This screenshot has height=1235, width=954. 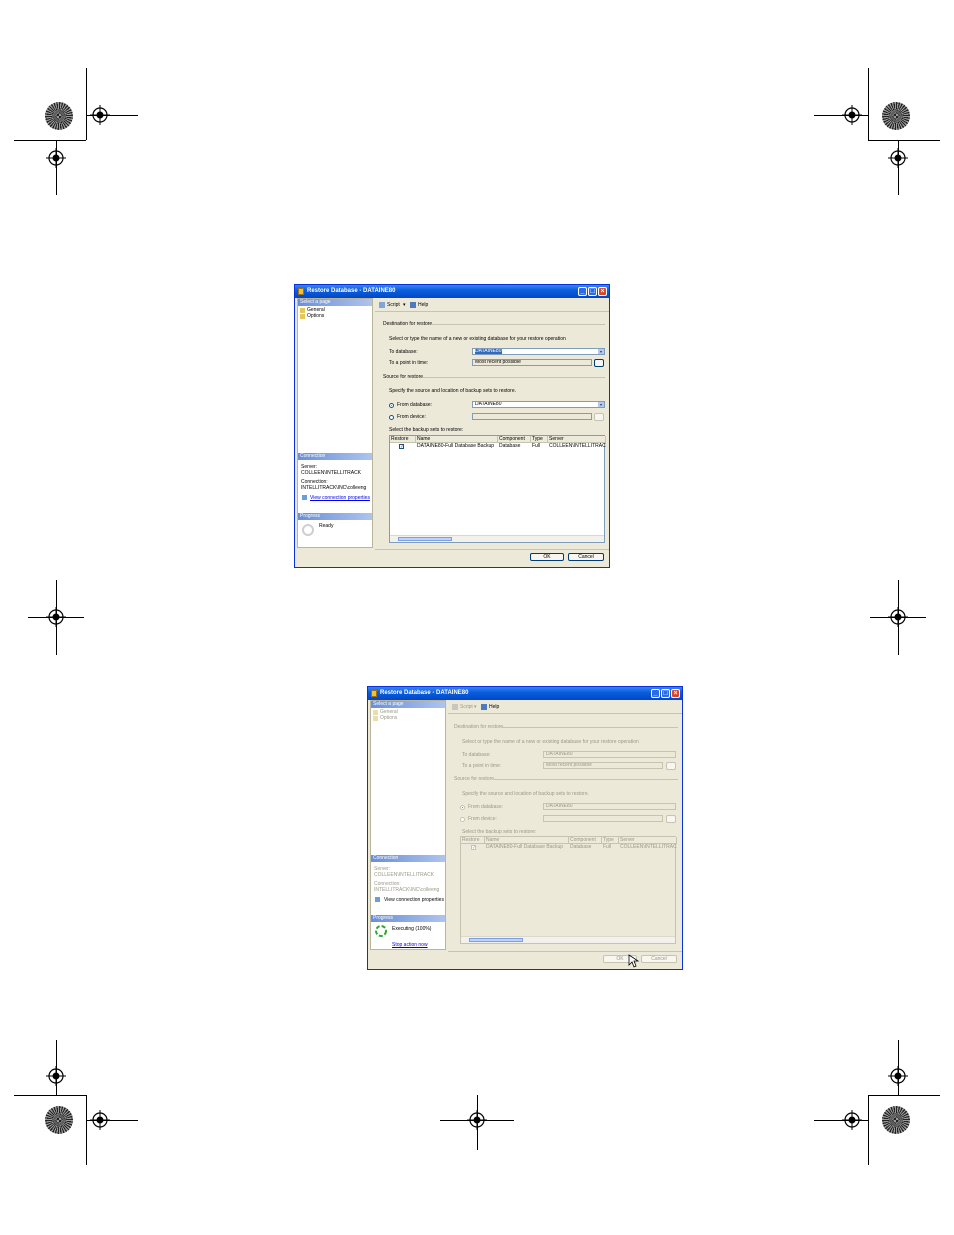 I want to click on progress-header: Progress, so click(x=335, y=516).